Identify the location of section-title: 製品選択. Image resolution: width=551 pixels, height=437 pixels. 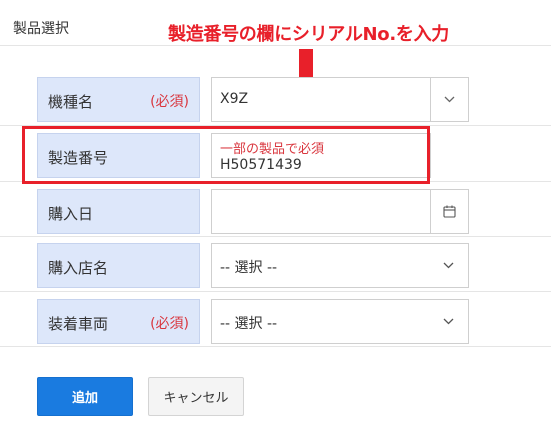
(41, 29).